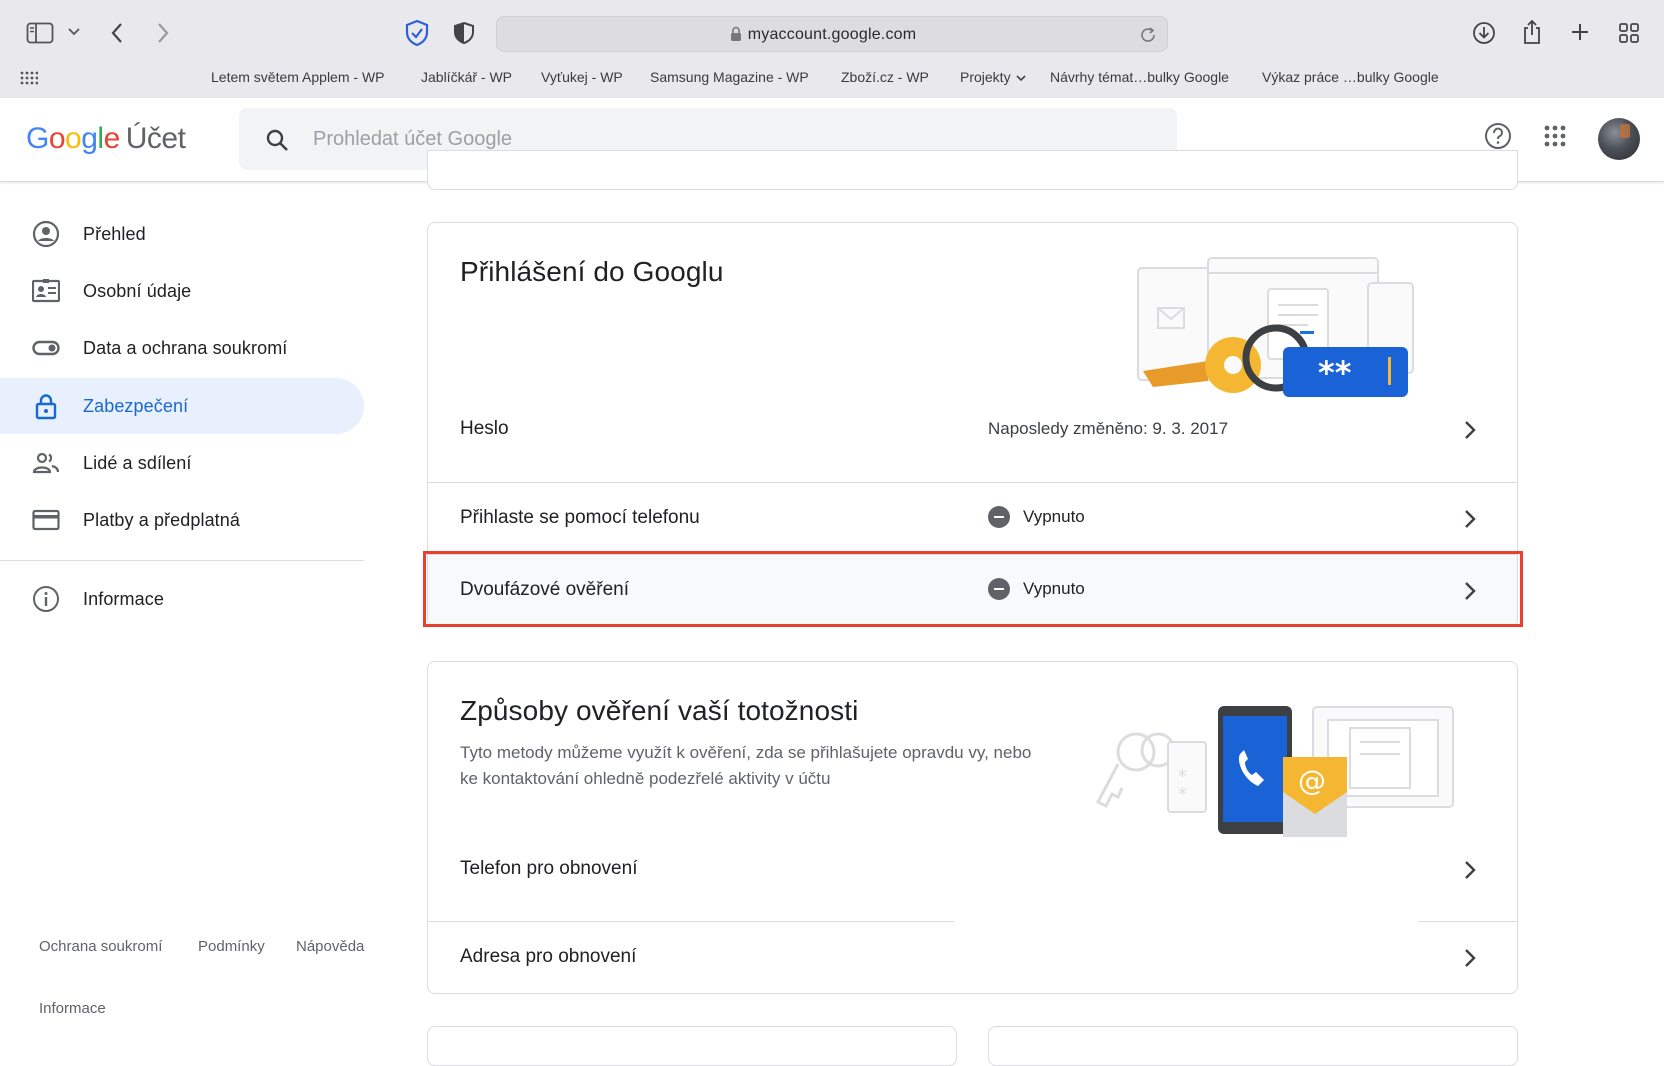  Describe the element at coordinates (736, 36) in the screenshot. I see `secure-lock-icon` at that location.